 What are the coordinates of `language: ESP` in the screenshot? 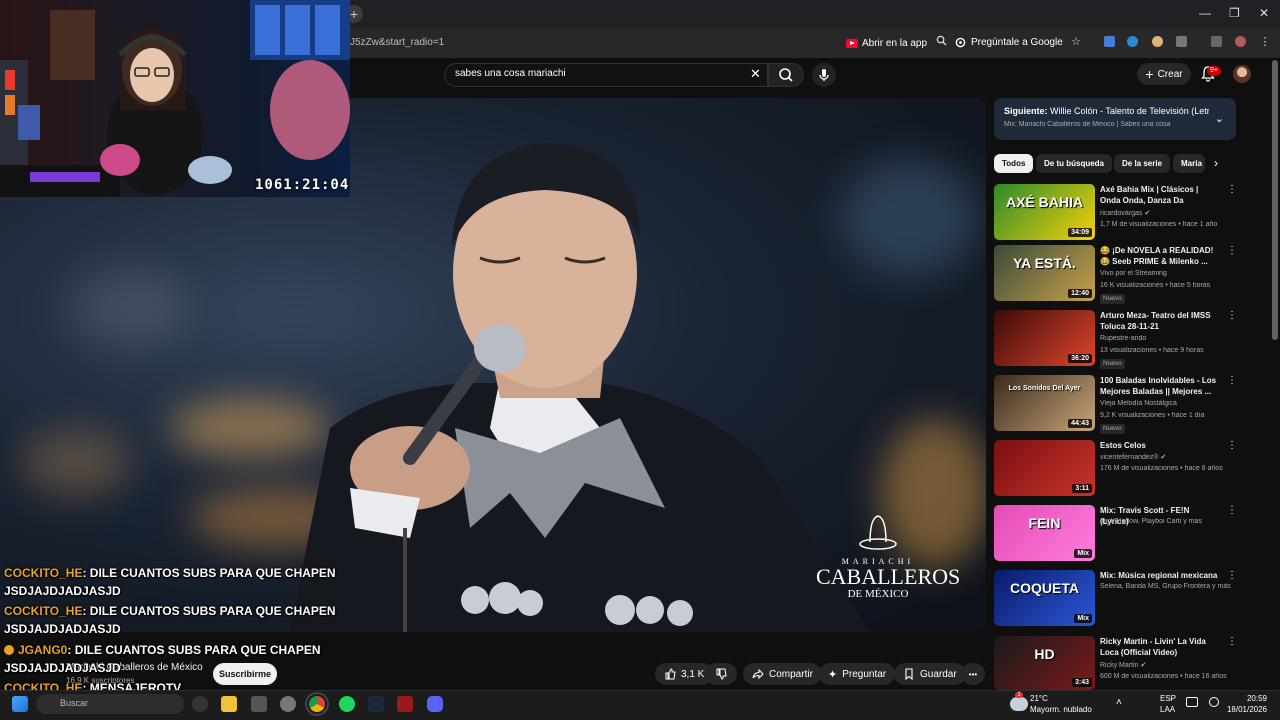 It's located at (1168, 698).